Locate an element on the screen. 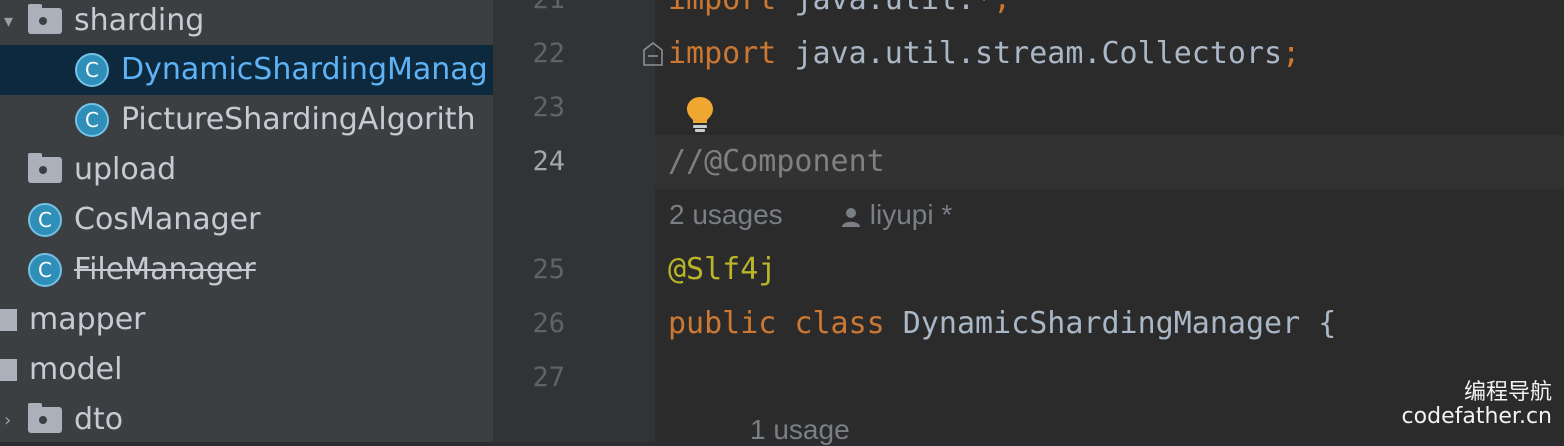 The width and height of the screenshot is (1564, 446). author-inlay-hint: liyupi * is located at coordinates (896, 215).